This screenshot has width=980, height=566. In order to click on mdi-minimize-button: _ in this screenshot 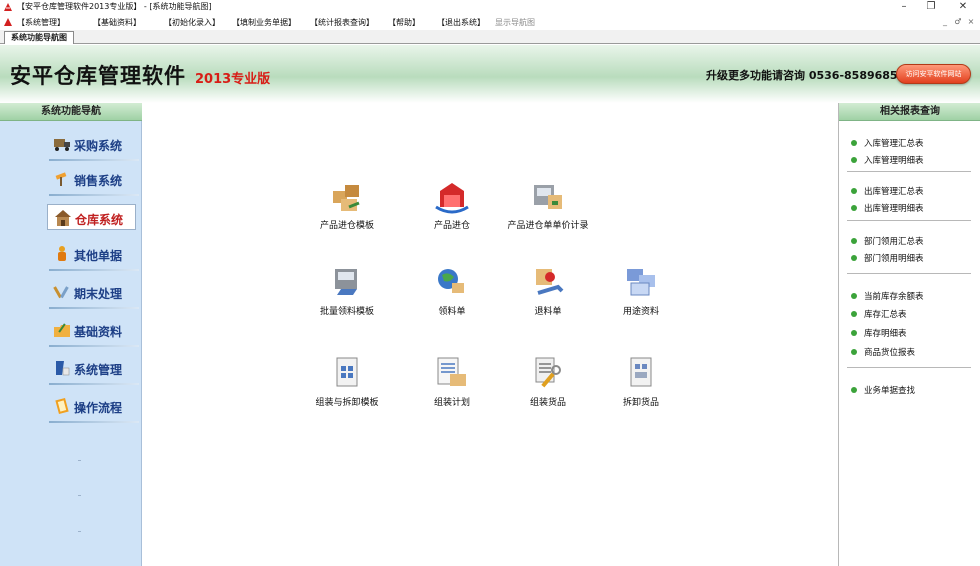, I will do `click(945, 21)`.